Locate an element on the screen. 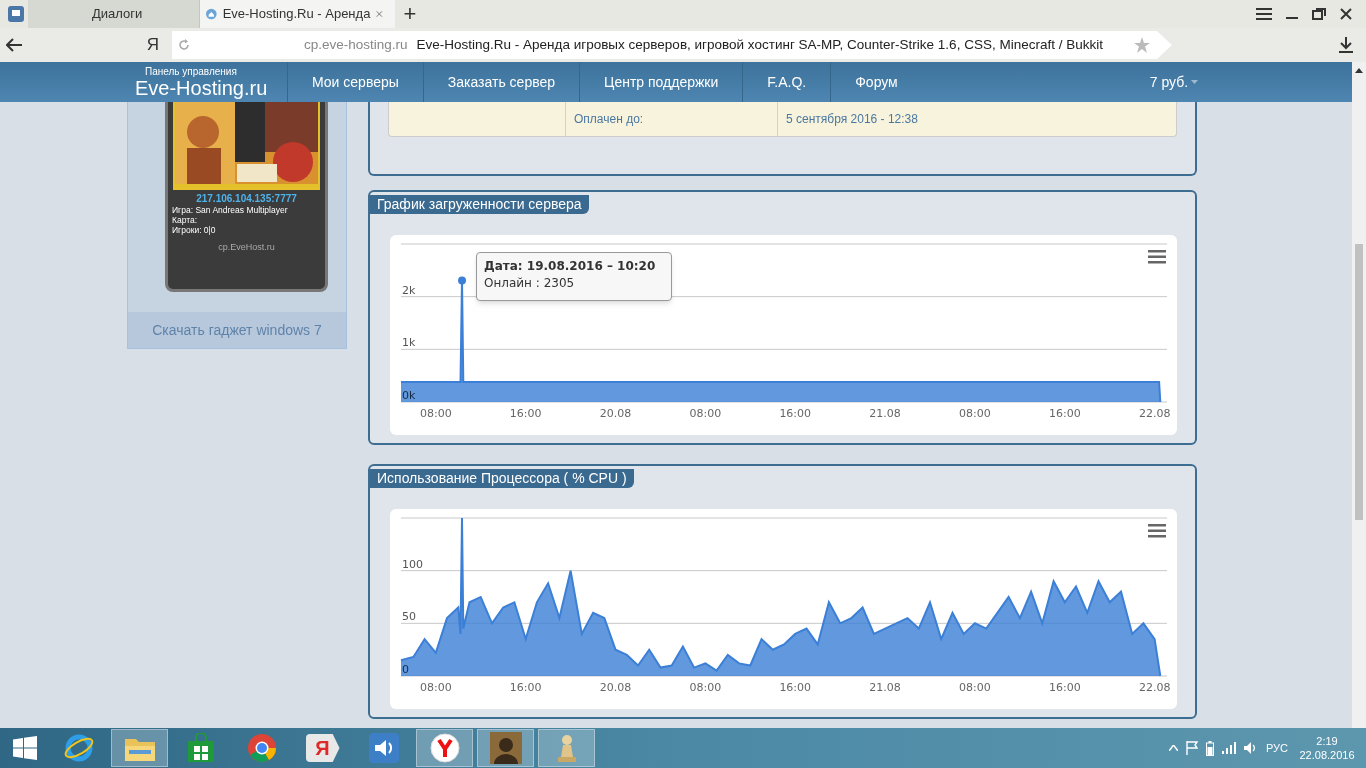 The height and width of the screenshot is (768, 1366). axis-label: 0 is located at coordinates (405, 669).